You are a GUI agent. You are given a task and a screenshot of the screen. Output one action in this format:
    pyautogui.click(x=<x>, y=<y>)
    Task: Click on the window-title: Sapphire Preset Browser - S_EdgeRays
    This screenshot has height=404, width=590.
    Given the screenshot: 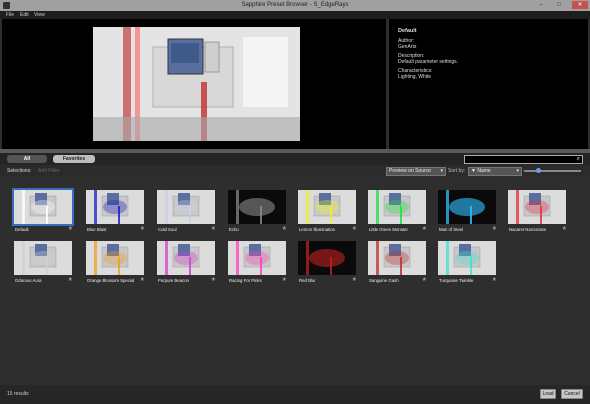 What is the action you would take?
    pyautogui.click(x=295, y=5)
    